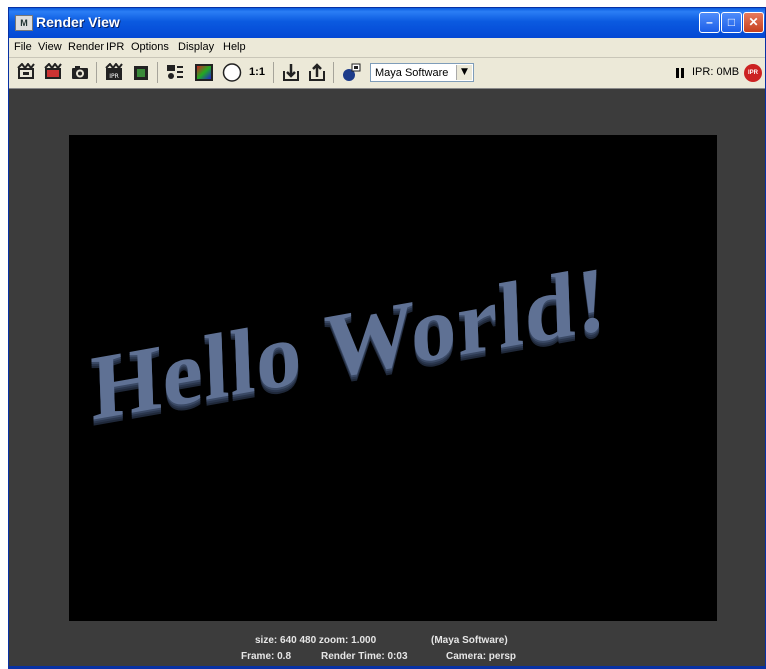 The image size is (766, 669). I want to click on status-frame: Frame: 0.8, so click(266, 656).